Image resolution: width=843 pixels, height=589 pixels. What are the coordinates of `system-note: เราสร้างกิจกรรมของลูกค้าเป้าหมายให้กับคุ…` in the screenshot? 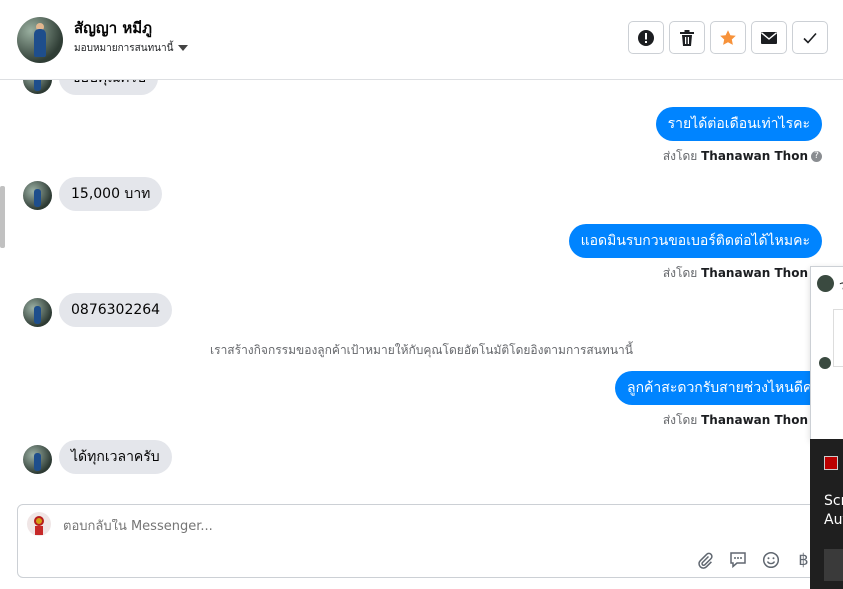 It's located at (421, 350).